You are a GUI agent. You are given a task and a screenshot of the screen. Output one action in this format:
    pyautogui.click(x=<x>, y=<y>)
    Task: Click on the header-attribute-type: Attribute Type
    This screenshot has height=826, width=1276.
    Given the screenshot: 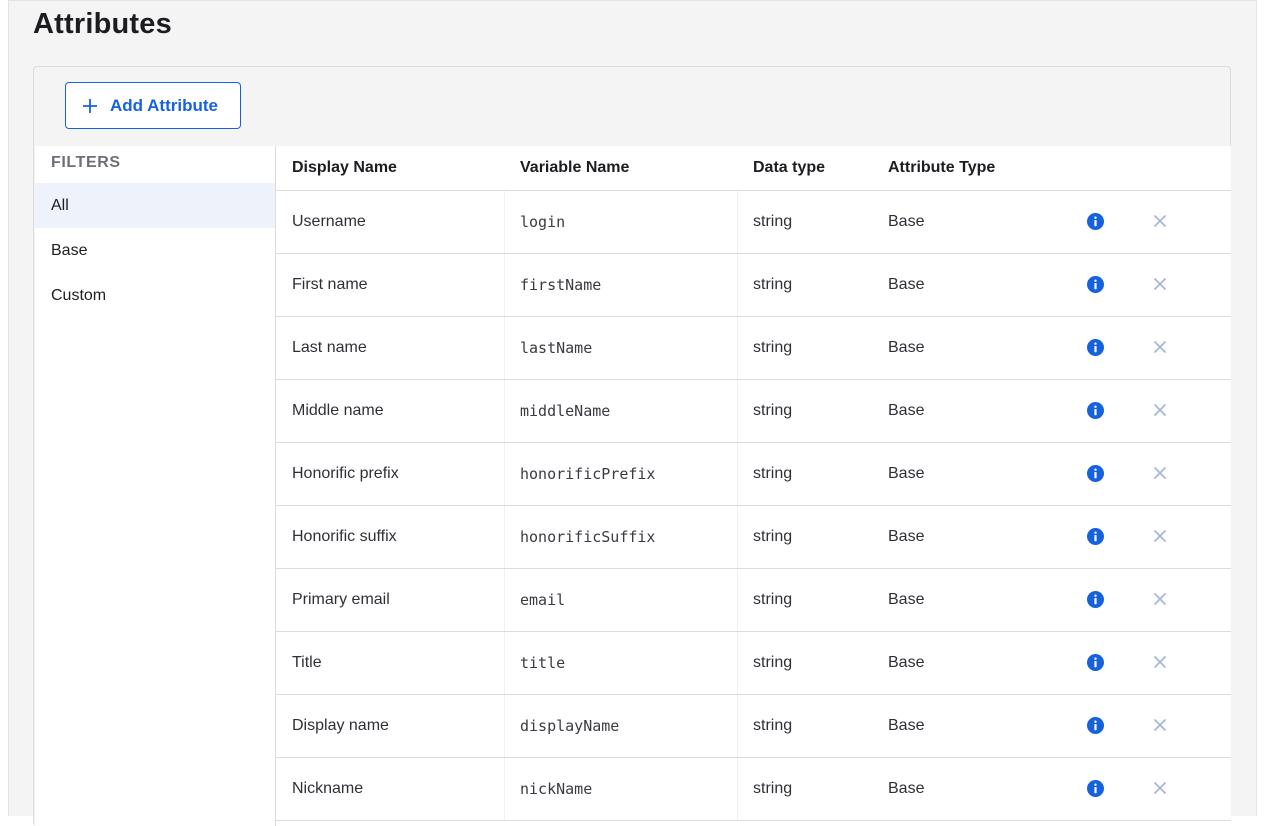 What is the action you would take?
    pyautogui.click(x=941, y=168)
    